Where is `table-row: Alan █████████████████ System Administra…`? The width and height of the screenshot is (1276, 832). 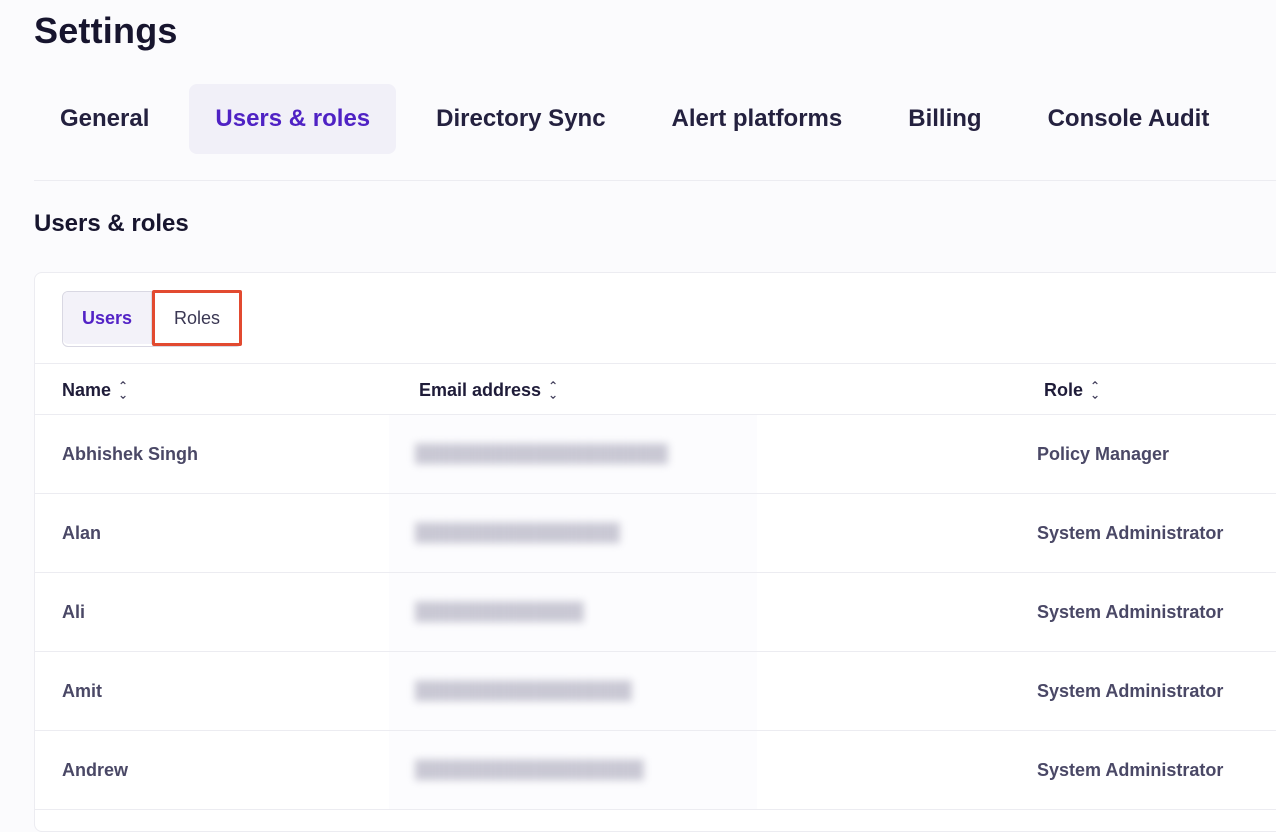 table-row: Alan █████████████████ System Administra… is located at coordinates (655, 533).